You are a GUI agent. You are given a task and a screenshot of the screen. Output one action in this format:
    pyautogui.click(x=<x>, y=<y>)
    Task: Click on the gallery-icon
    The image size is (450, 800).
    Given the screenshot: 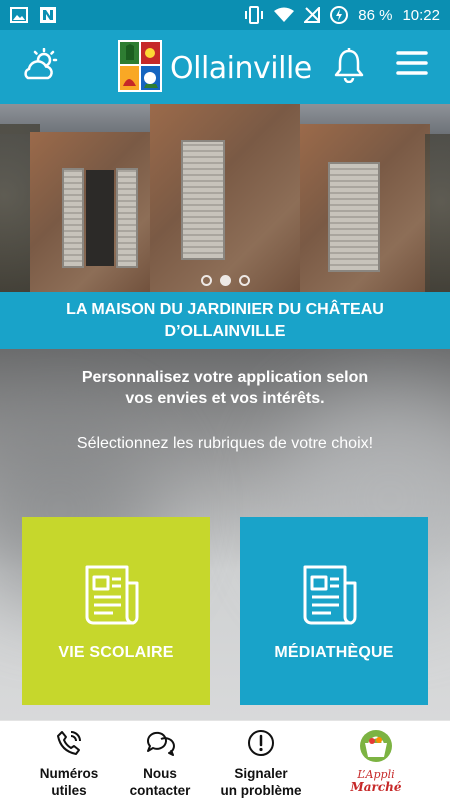 What is the action you would take?
    pyautogui.click(x=19, y=15)
    